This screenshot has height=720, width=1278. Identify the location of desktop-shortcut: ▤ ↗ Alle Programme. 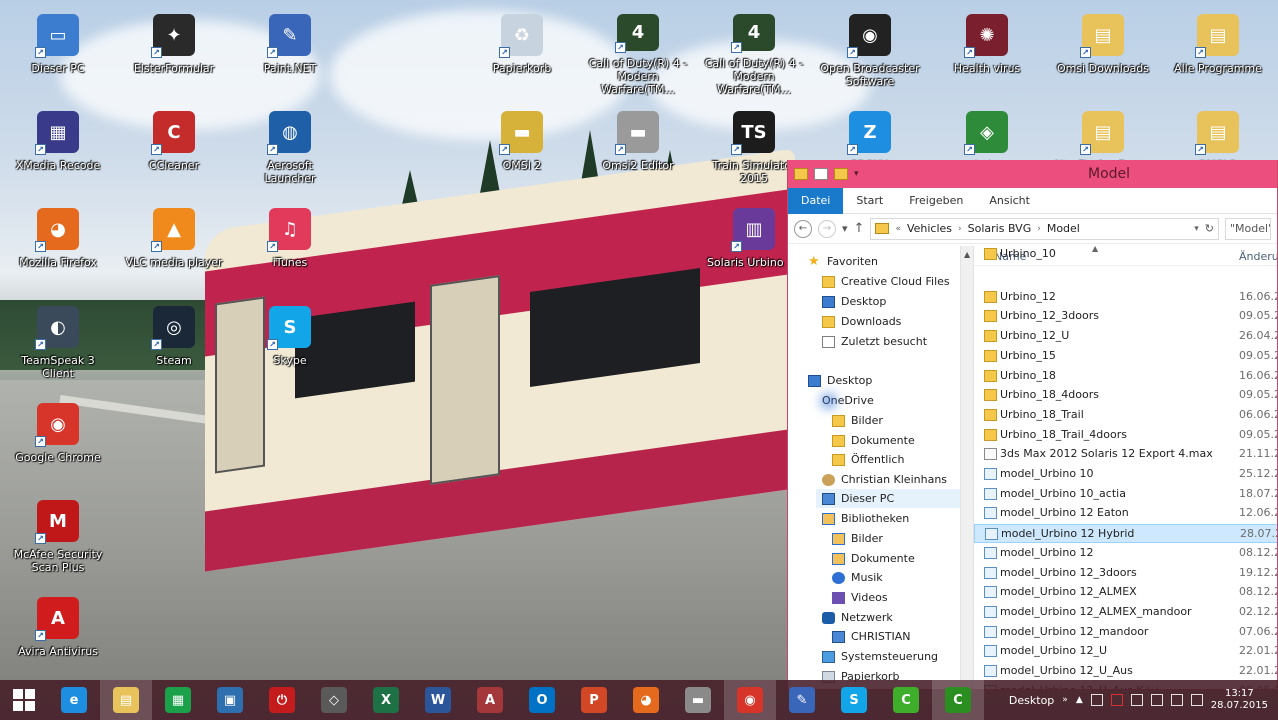
(1218, 51).